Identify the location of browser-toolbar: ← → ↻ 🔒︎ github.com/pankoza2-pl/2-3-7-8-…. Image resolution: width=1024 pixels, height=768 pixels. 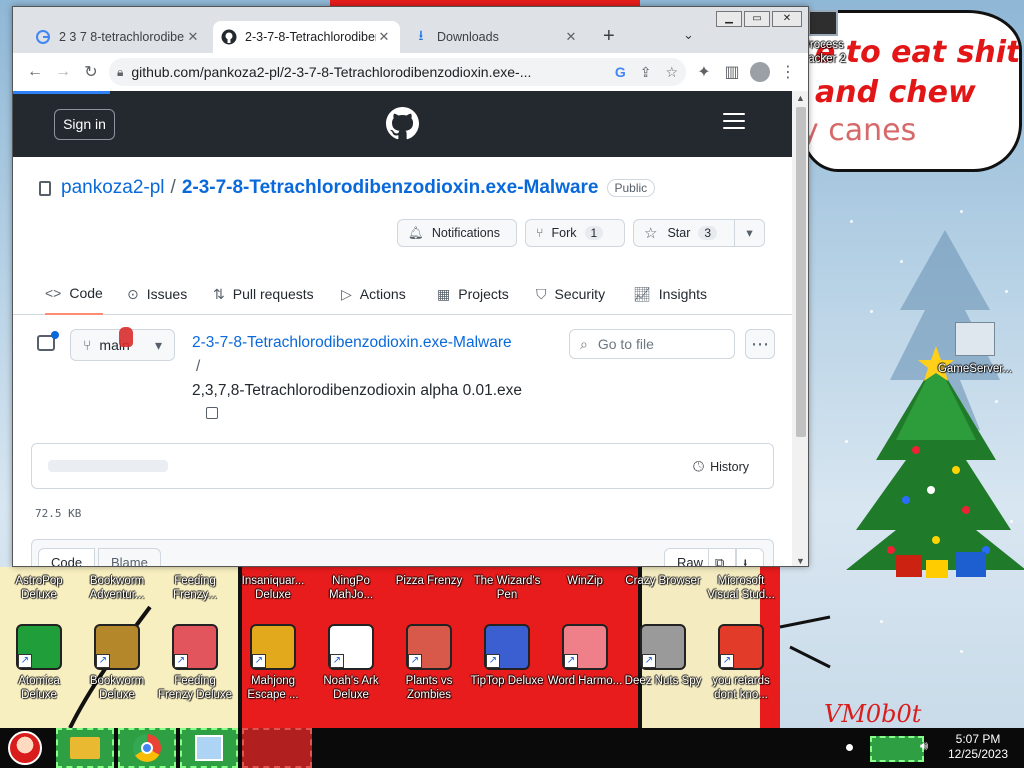
(410, 72).